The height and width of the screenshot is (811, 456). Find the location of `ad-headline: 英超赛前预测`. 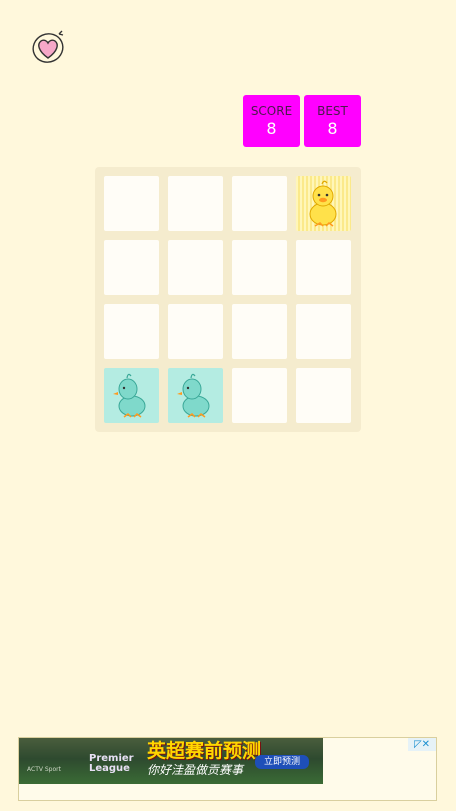

ad-headline: 英超赛前预测 is located at coordinates (204, 751).